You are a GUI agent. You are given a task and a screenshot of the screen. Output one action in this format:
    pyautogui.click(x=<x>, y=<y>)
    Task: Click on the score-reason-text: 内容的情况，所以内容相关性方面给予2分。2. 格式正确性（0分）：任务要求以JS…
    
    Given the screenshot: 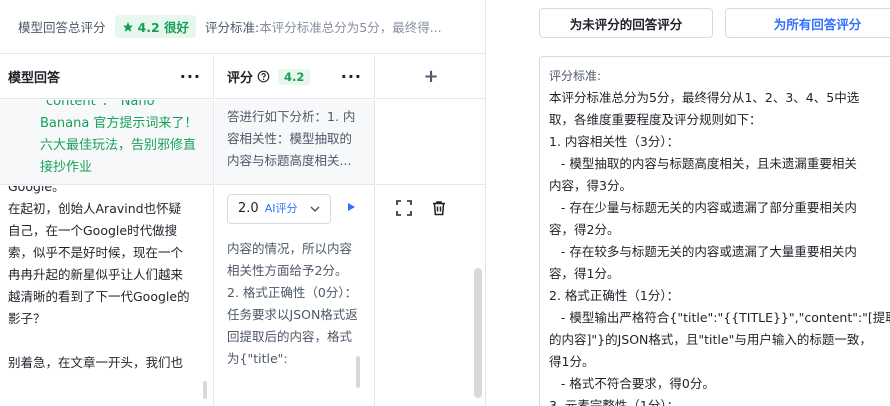 What is the action you would take?
    pyautogui.click(x=292, y=303)
    